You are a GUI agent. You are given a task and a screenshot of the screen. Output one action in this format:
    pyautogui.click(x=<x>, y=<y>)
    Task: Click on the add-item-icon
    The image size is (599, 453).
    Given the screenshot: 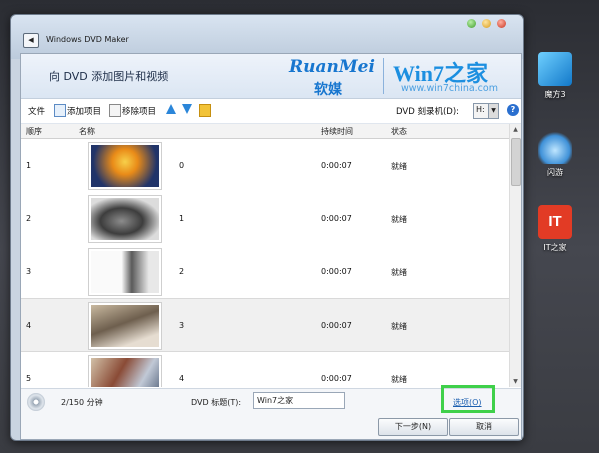 What is the action you would take?
    pyautogui.click(x=60, y=110)
    